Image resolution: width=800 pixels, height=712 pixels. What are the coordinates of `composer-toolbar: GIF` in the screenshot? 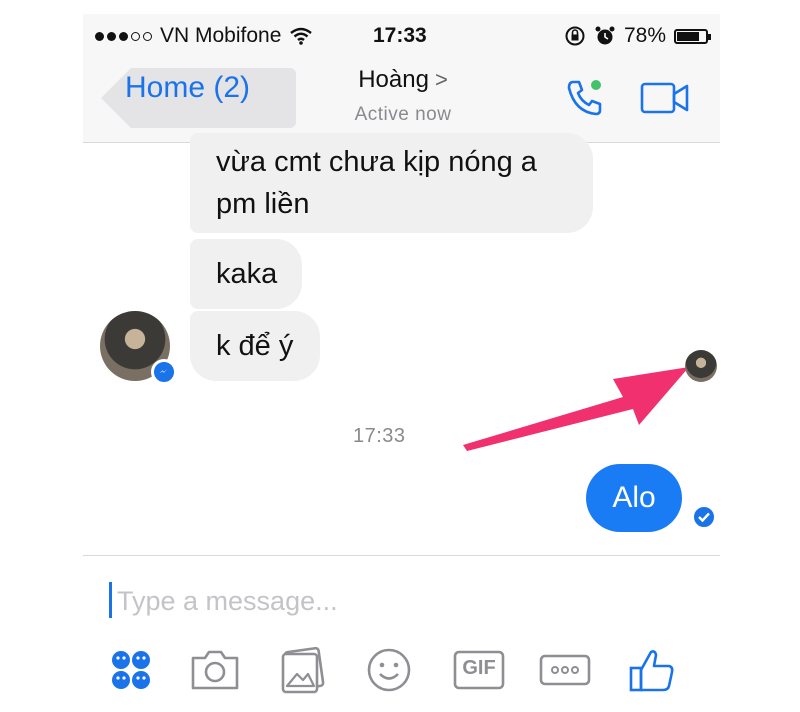 It's located at (401, 672).